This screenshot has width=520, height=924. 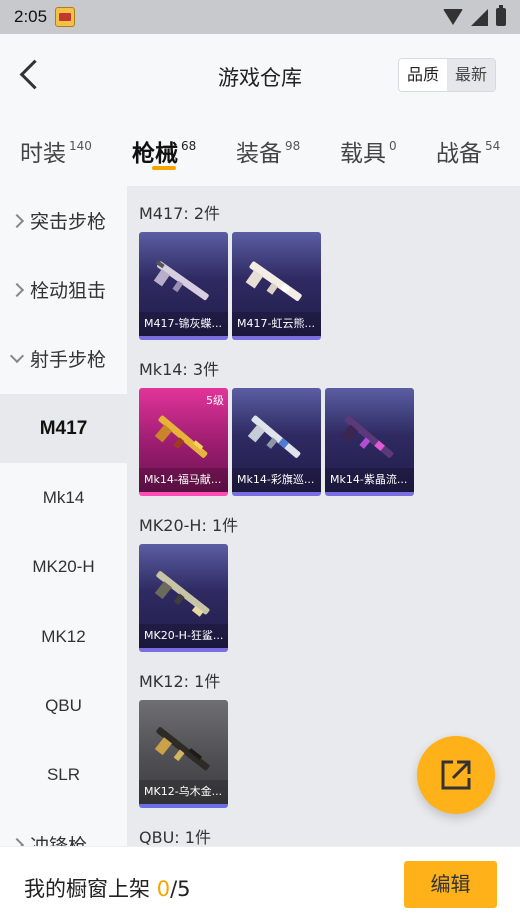 What do you see at coordinates (189, 146) in the screenshot?
I see `tab-count: 68` at bounding box center [189, 146].